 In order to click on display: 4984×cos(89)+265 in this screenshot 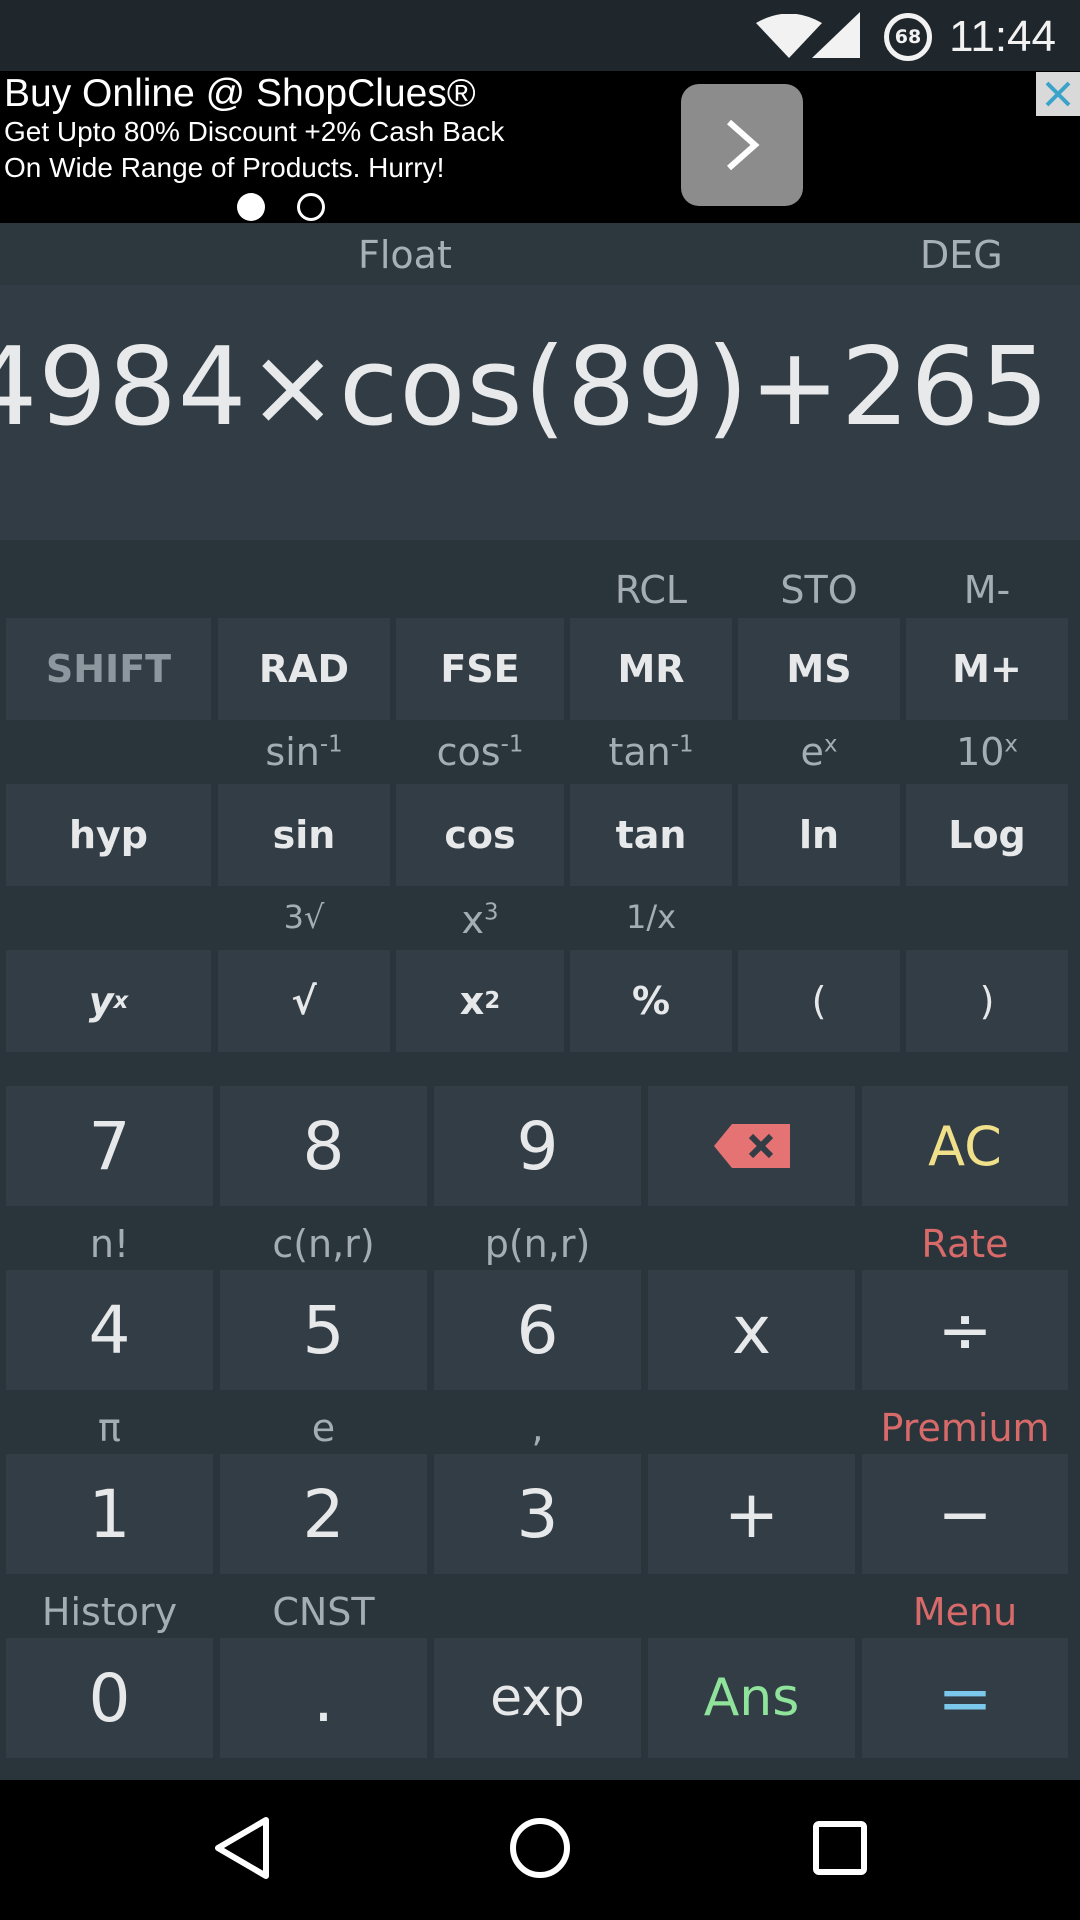, I will do `click(540, 412)`.